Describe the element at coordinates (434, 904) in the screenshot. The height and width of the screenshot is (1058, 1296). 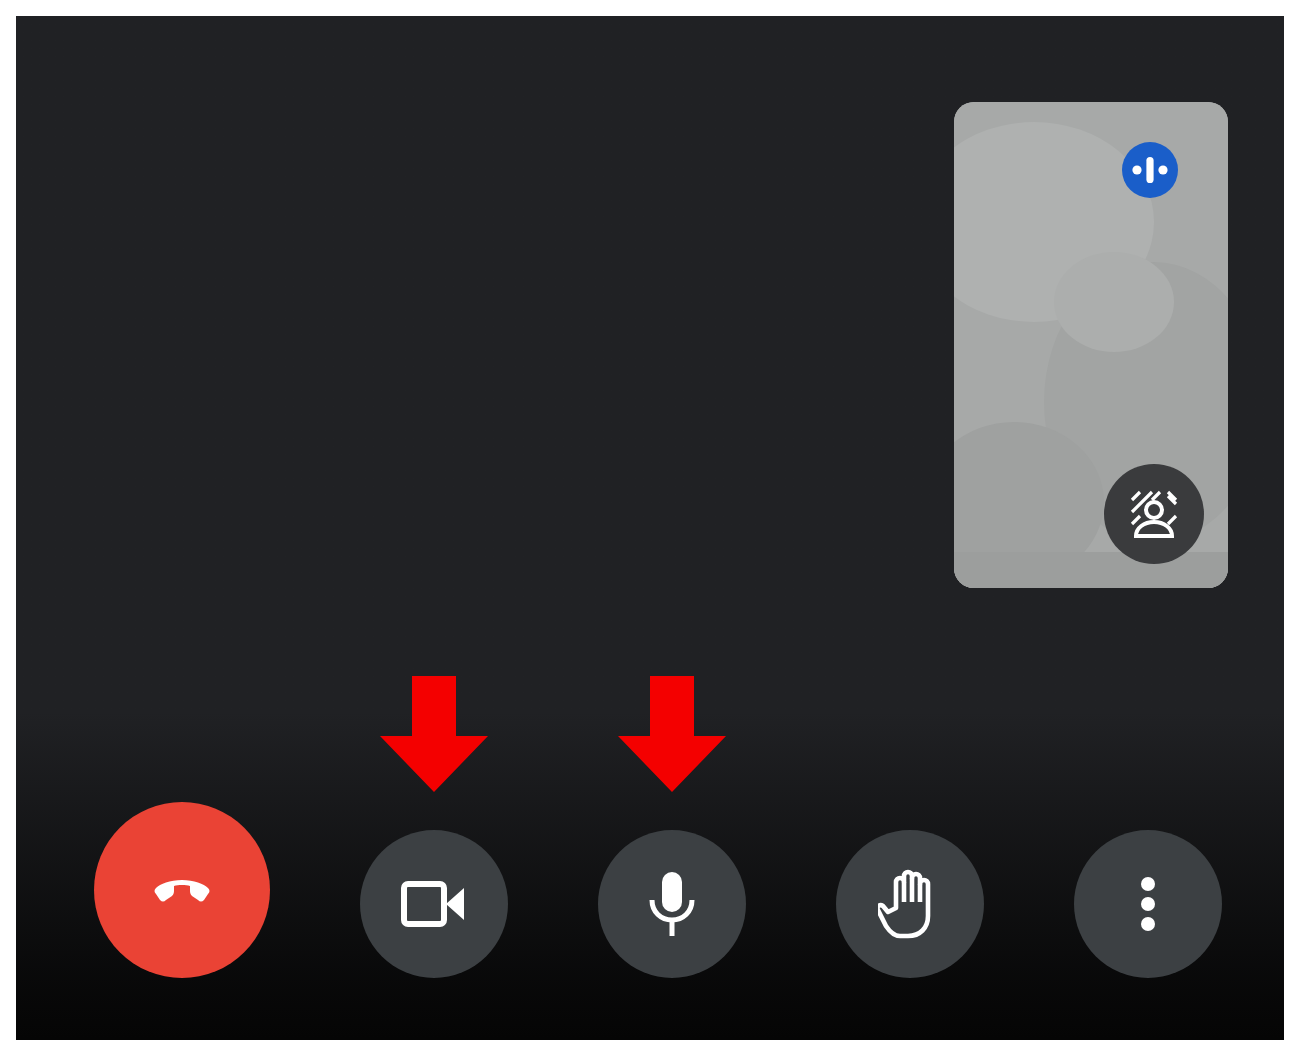
I see `video-camera-icon` at that location.